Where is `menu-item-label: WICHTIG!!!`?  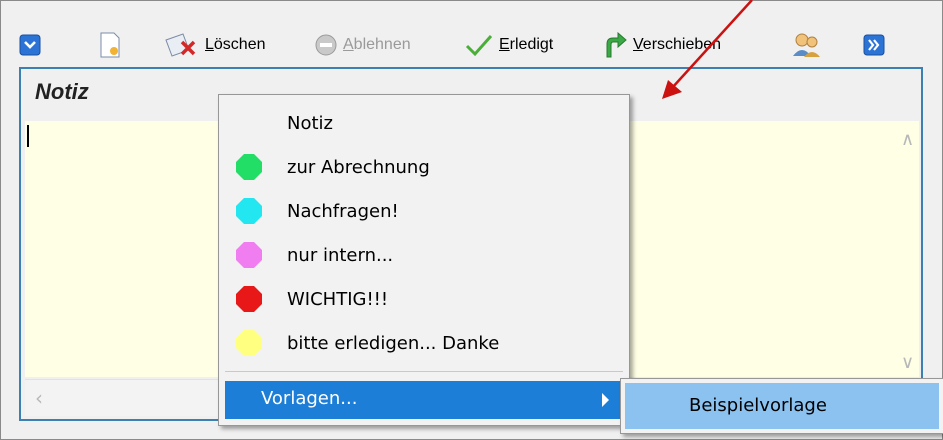 menu-item-label: WICHTIG!!! is located at coordinates (338, 299).